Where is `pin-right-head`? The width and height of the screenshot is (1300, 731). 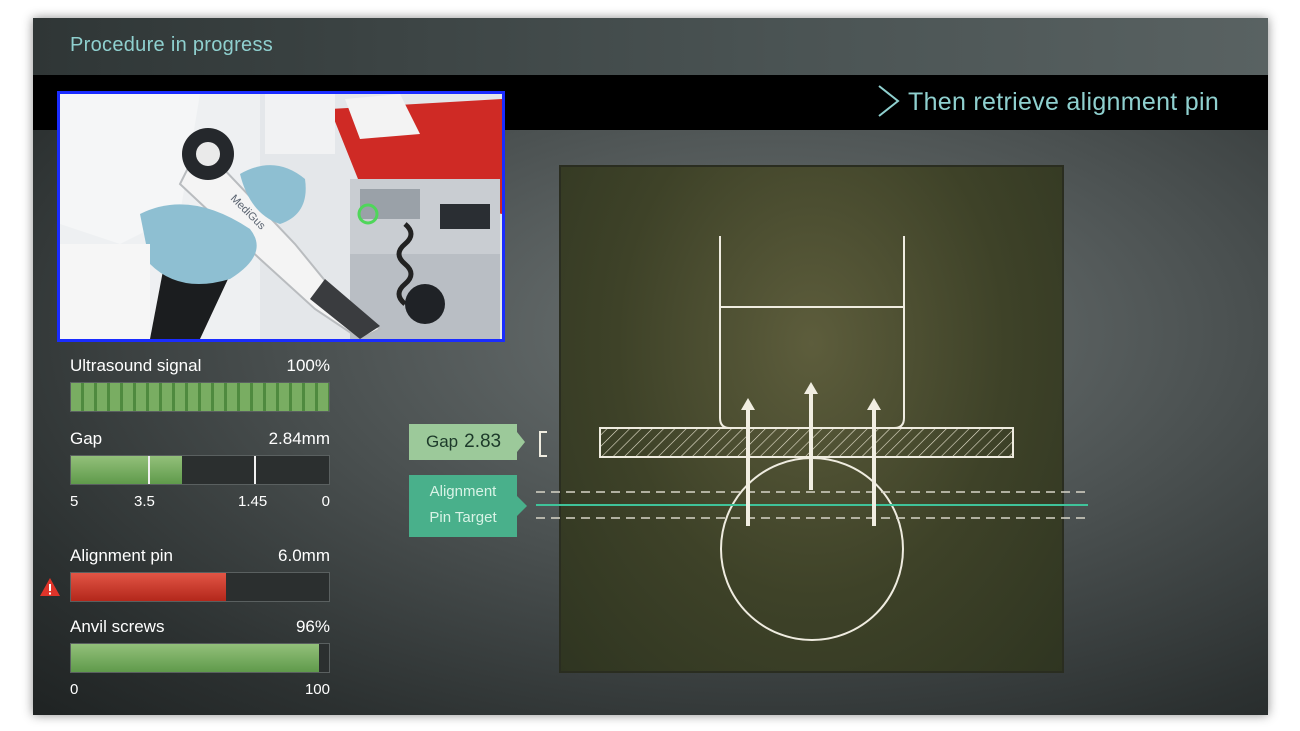 pin-right-head is located at coordinates (874, 404).